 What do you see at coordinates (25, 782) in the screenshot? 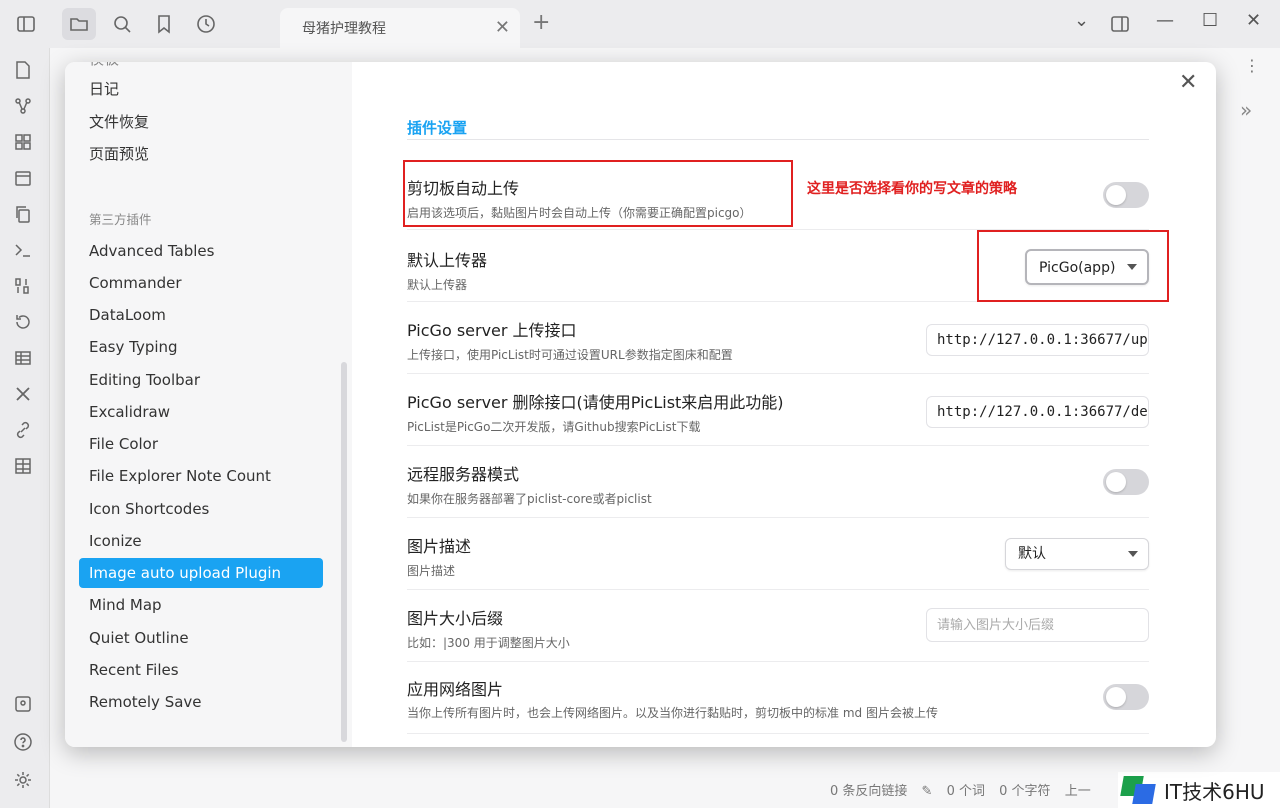
I see `settings-gear-icon` at bounding box center [25, 782].